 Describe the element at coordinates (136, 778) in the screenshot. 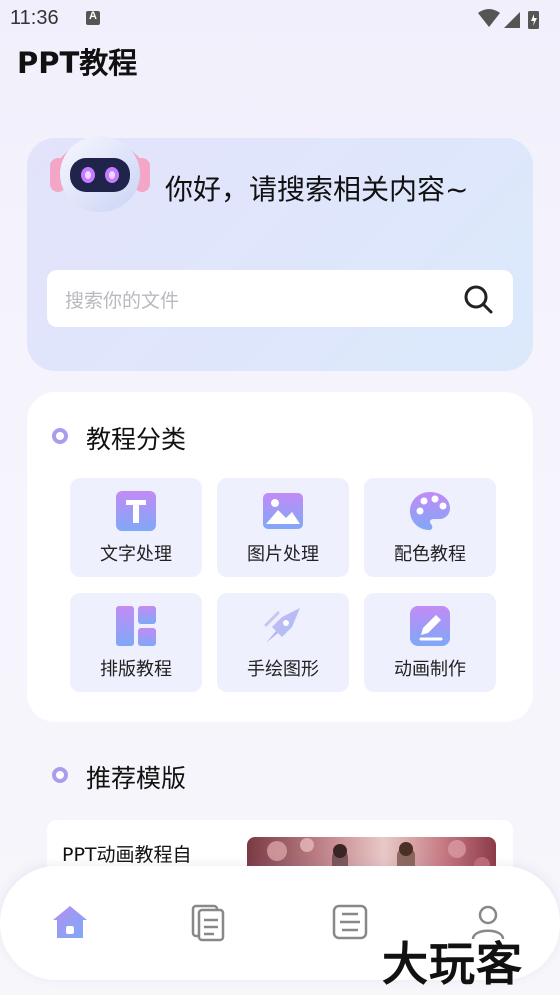

I see `recommended-title: 推荐模版` at that location.